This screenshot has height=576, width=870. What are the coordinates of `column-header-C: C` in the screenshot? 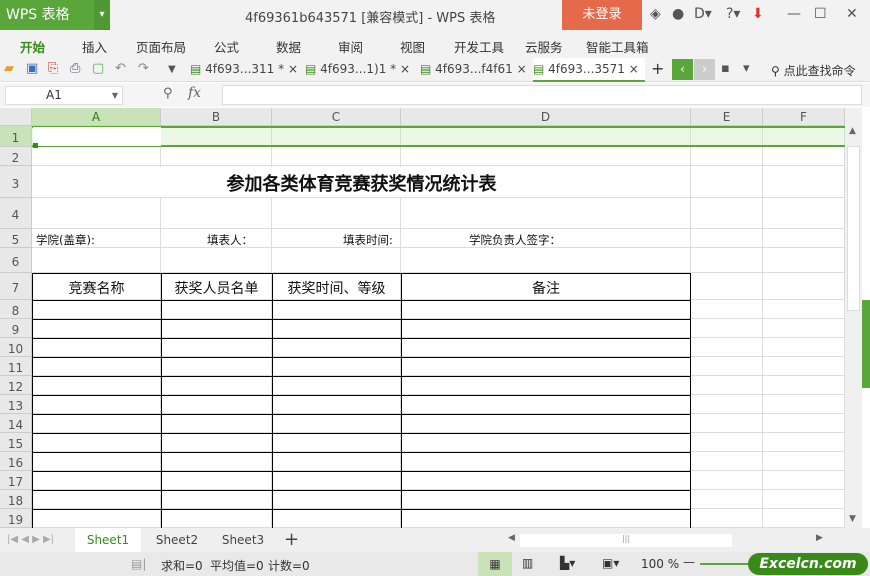 It's located at (336, 117).